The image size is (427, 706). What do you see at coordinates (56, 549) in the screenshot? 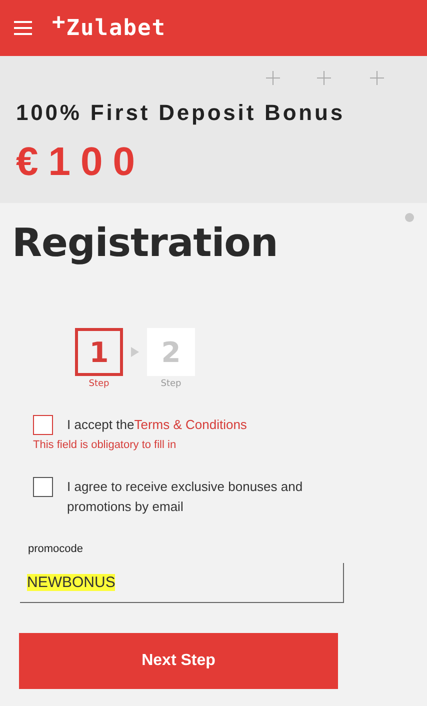
I see `field-label: promocode` at bounding box center [56, 549].